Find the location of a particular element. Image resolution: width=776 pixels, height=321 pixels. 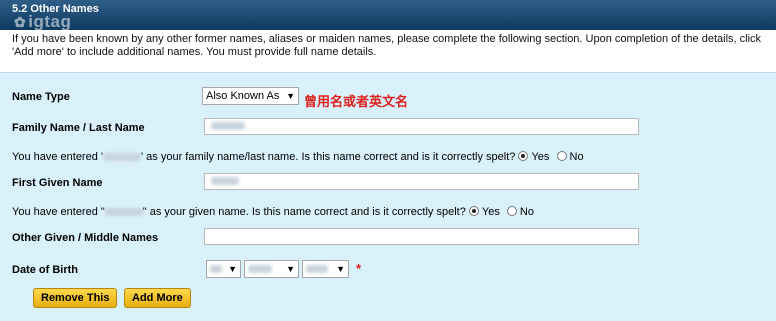

first-confirm-no-label: No is located at coordinates (526, 212).